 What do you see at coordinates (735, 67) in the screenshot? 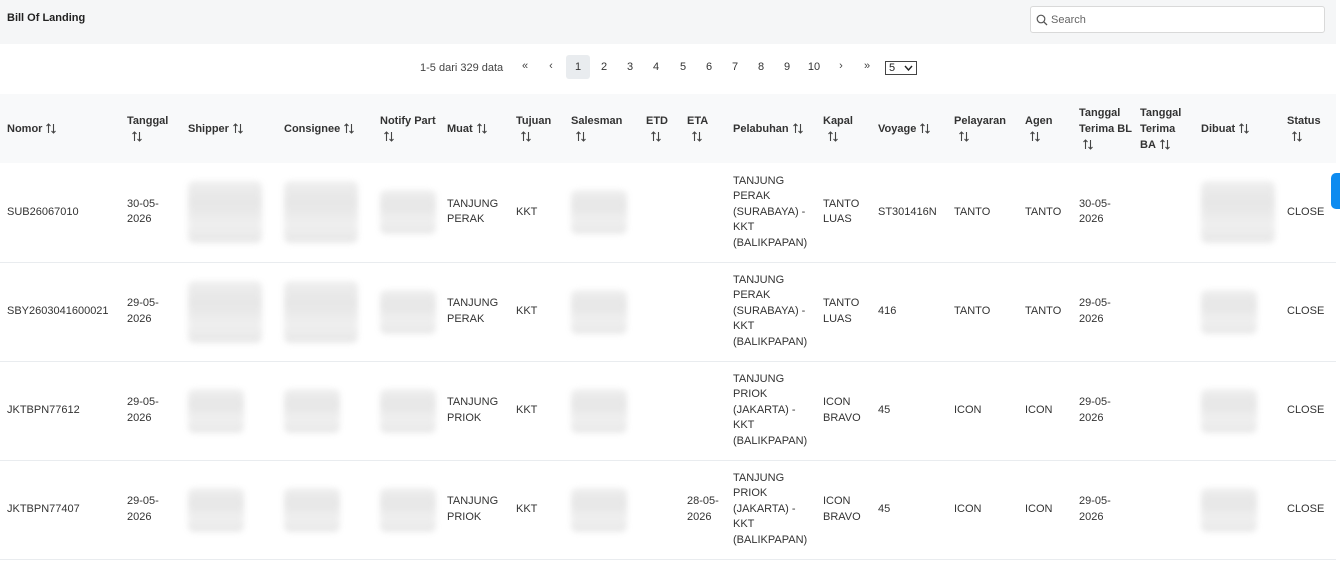
I see `page-button: 7` at bounding box center [735, 67].